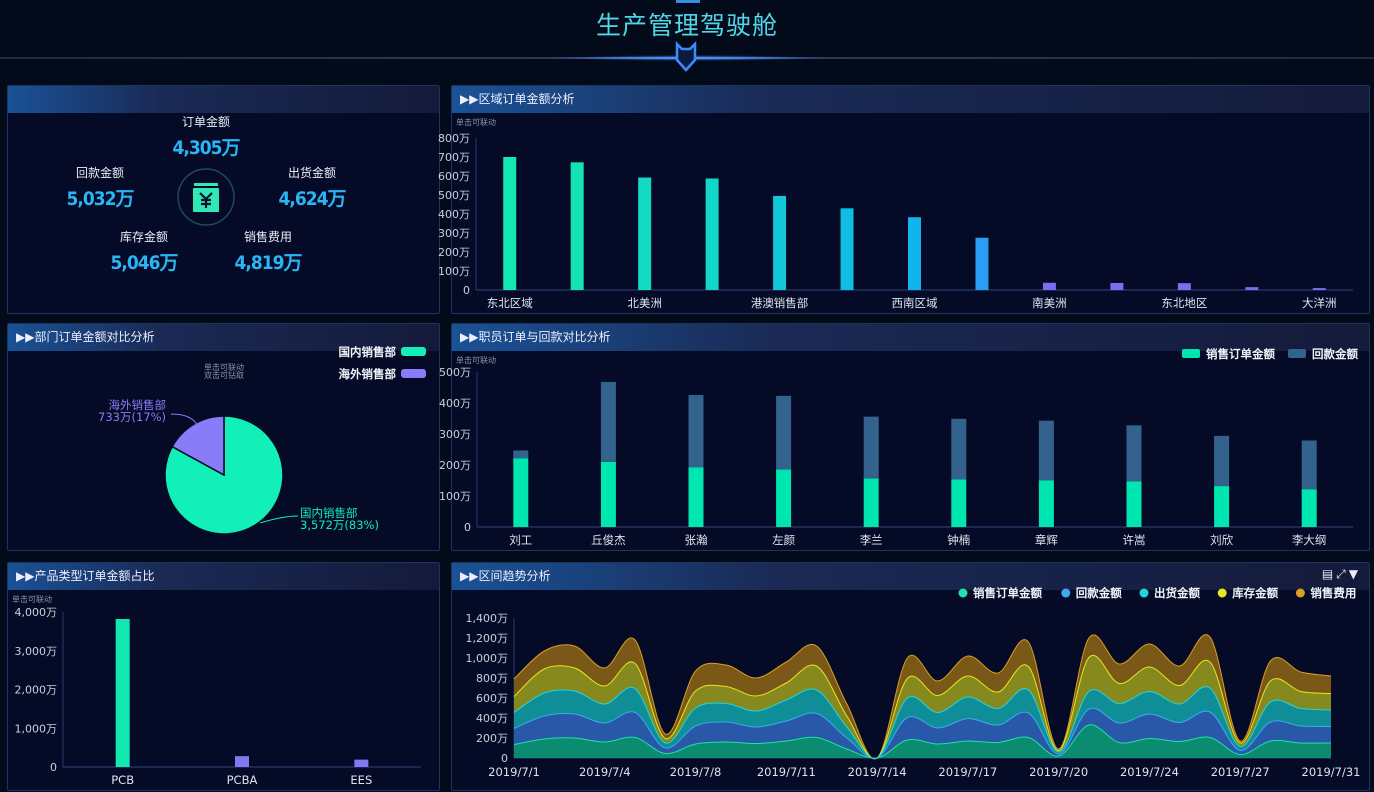  I want to click on kpi-order-value: 4,305万, so click(206, 148).